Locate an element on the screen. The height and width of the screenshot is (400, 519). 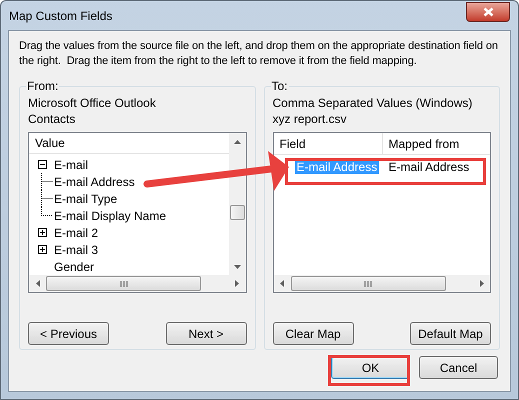
window-title: Map Custom Fields is located at coordinates (61, 16).